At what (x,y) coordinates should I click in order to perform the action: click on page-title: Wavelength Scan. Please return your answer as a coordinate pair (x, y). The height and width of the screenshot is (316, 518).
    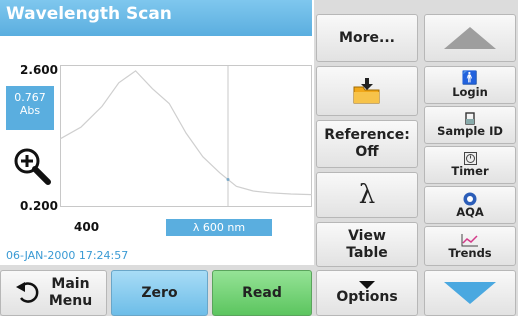
    Looking at the image, I should click on (156, 18).